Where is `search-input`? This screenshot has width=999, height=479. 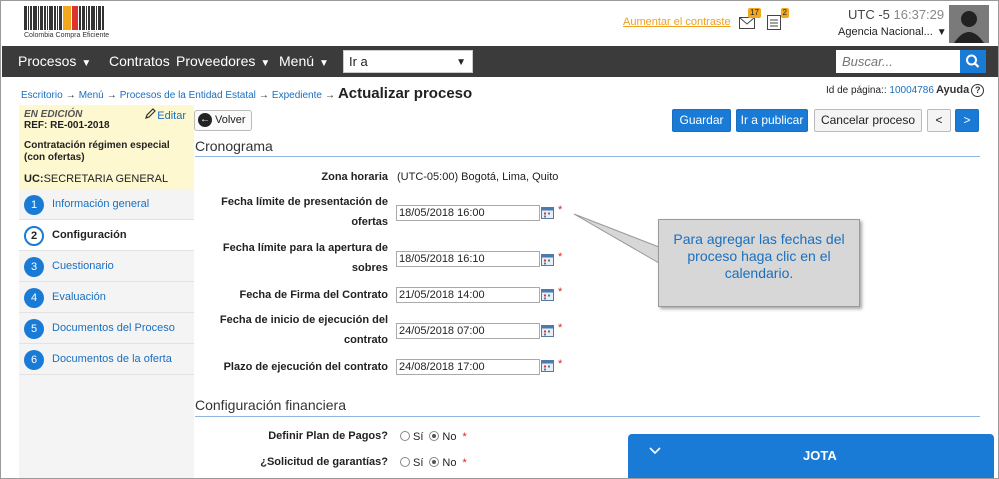 search-input is located at coordinates (898, 61).